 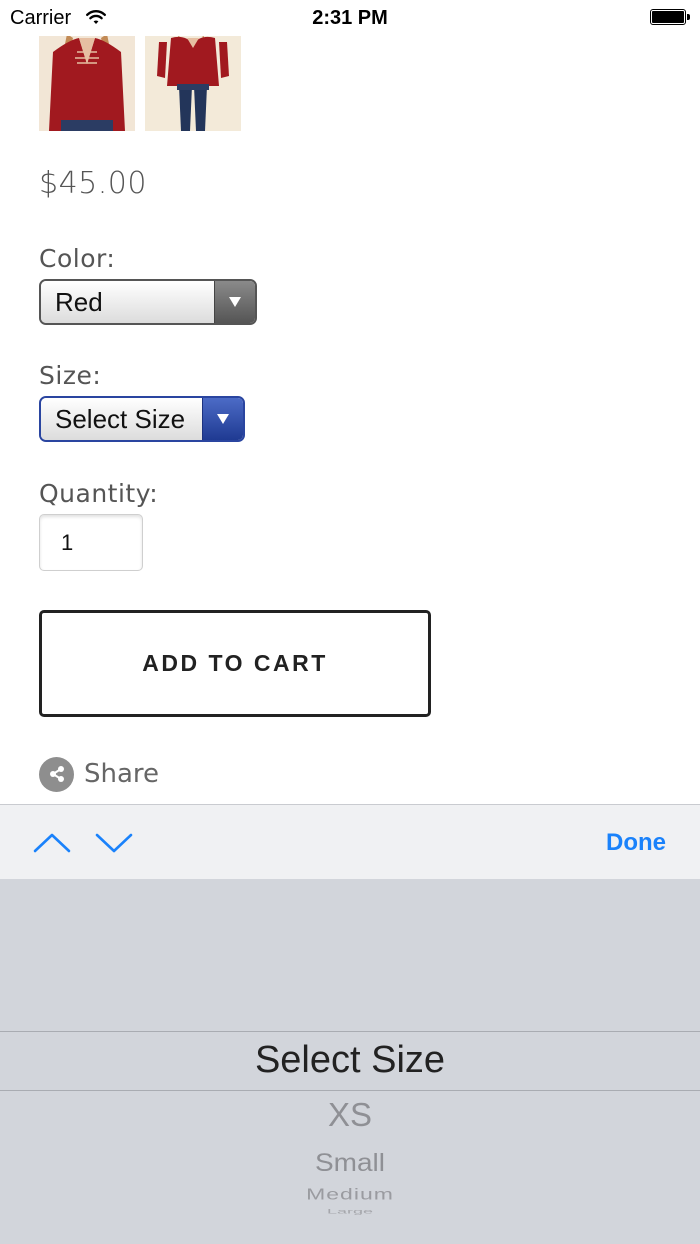 I want to click on product-thumbnail-front, so click(x=87, y=82).